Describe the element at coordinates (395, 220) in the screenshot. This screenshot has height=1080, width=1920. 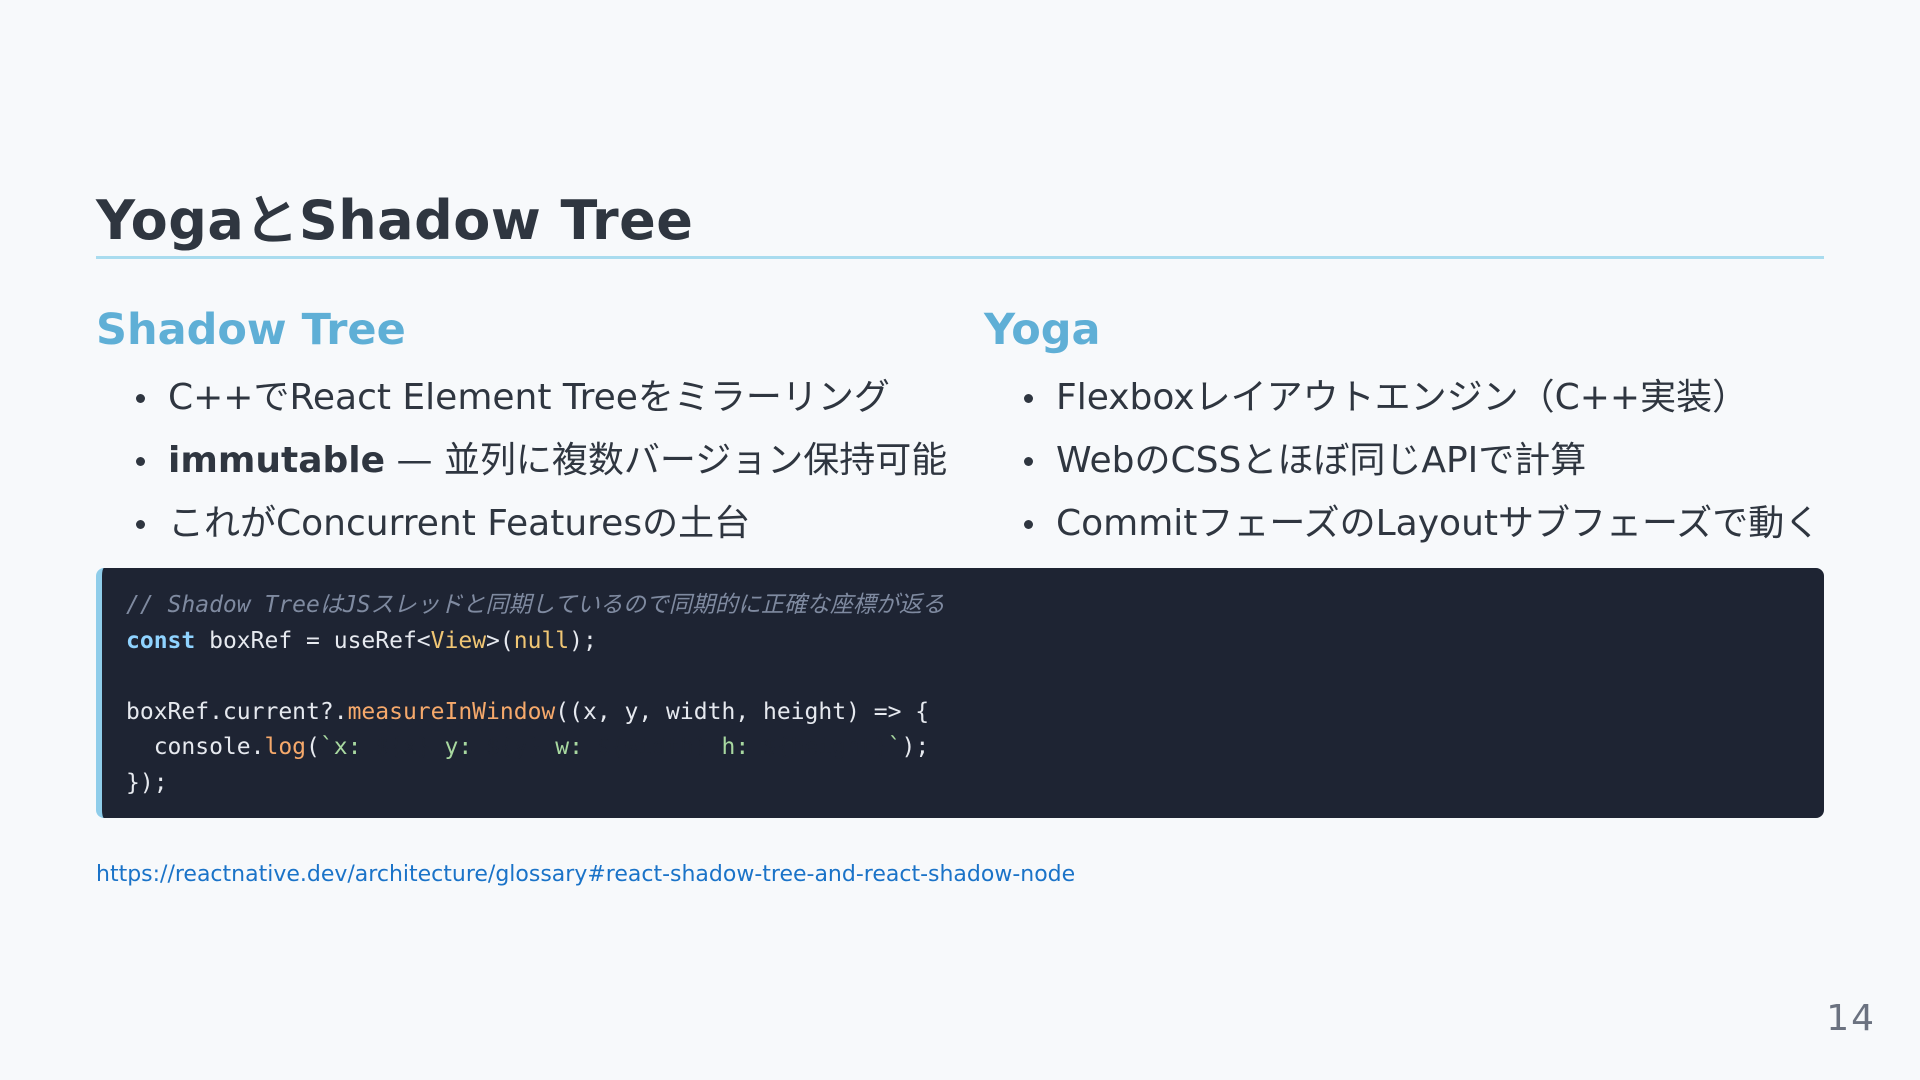
I see `page-title: YogaとShadow Tree` at that location.